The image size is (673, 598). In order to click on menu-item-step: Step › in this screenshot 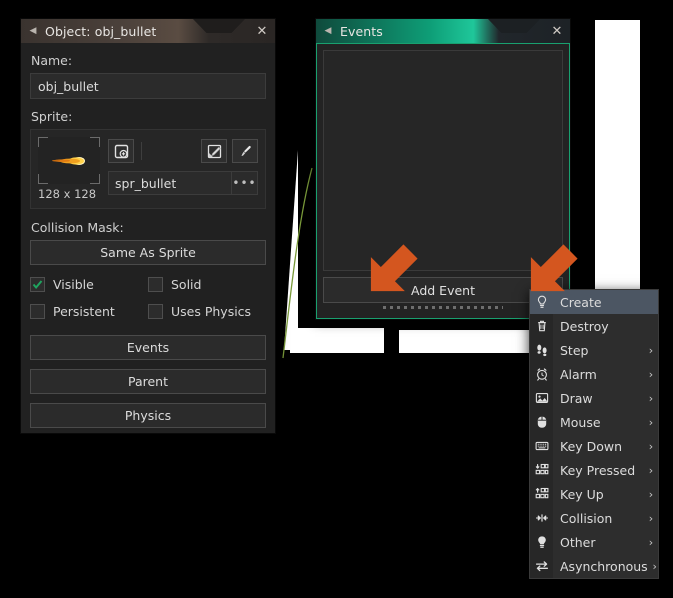, I will do `click(594, 350)`.